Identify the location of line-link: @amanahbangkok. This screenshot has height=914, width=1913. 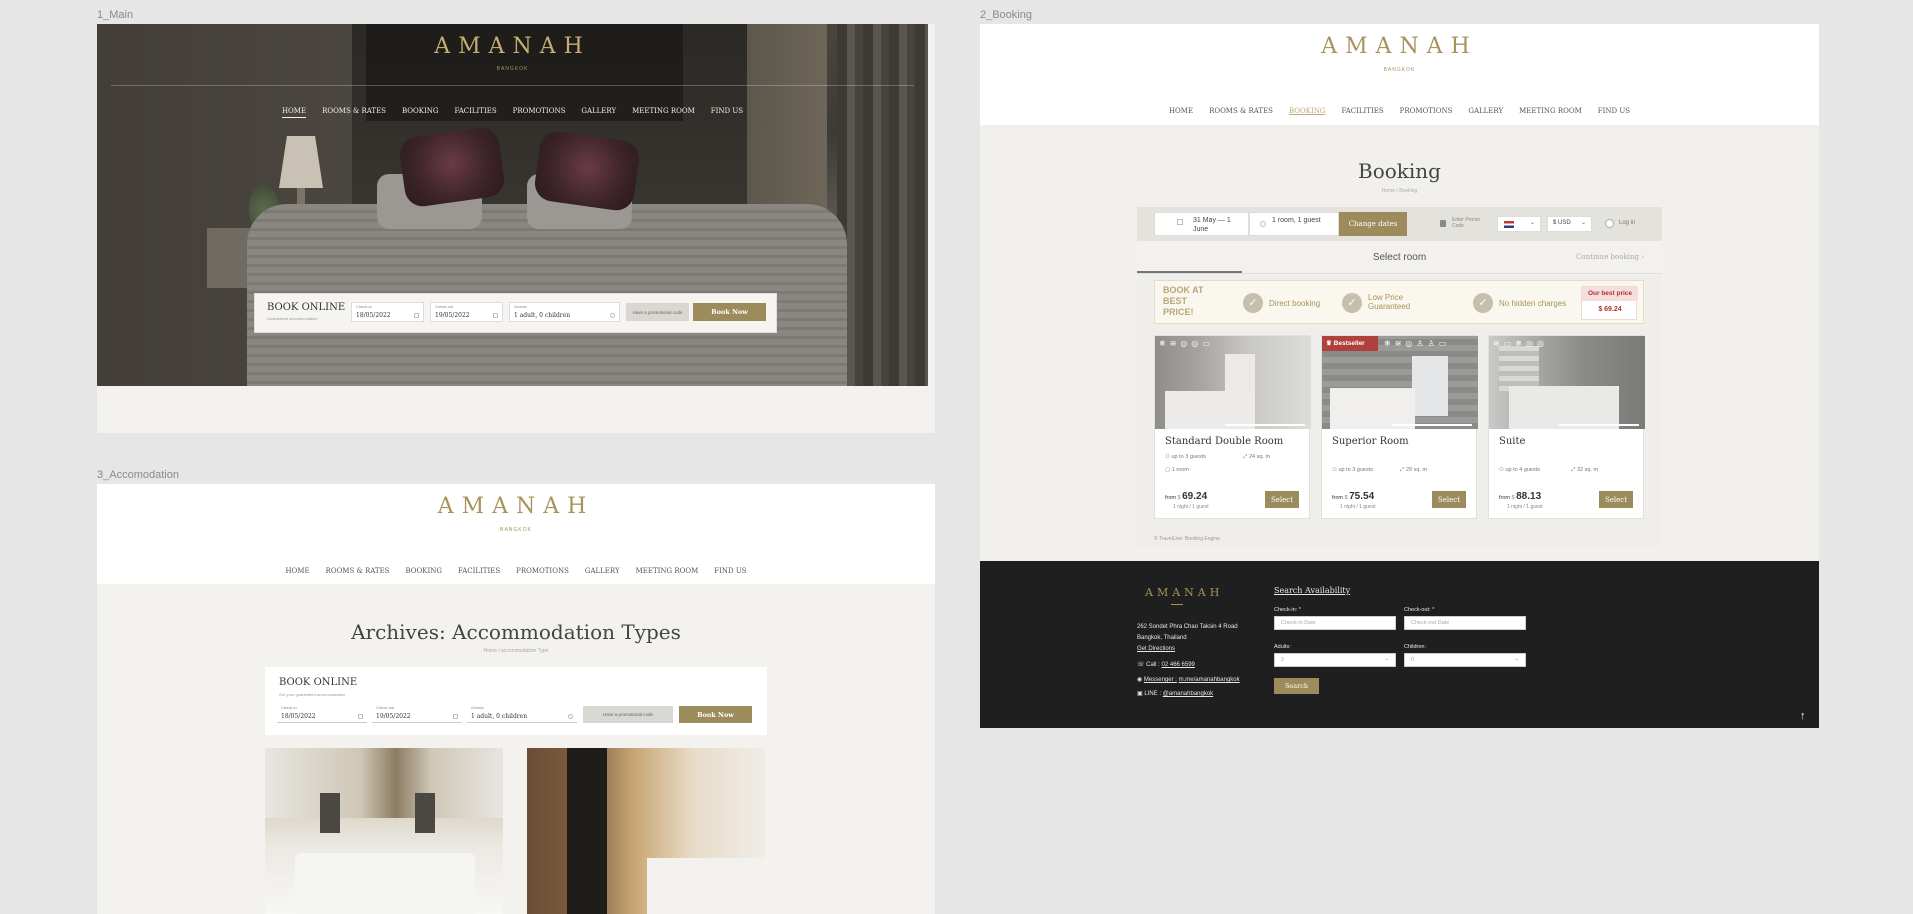
(1188, 694).